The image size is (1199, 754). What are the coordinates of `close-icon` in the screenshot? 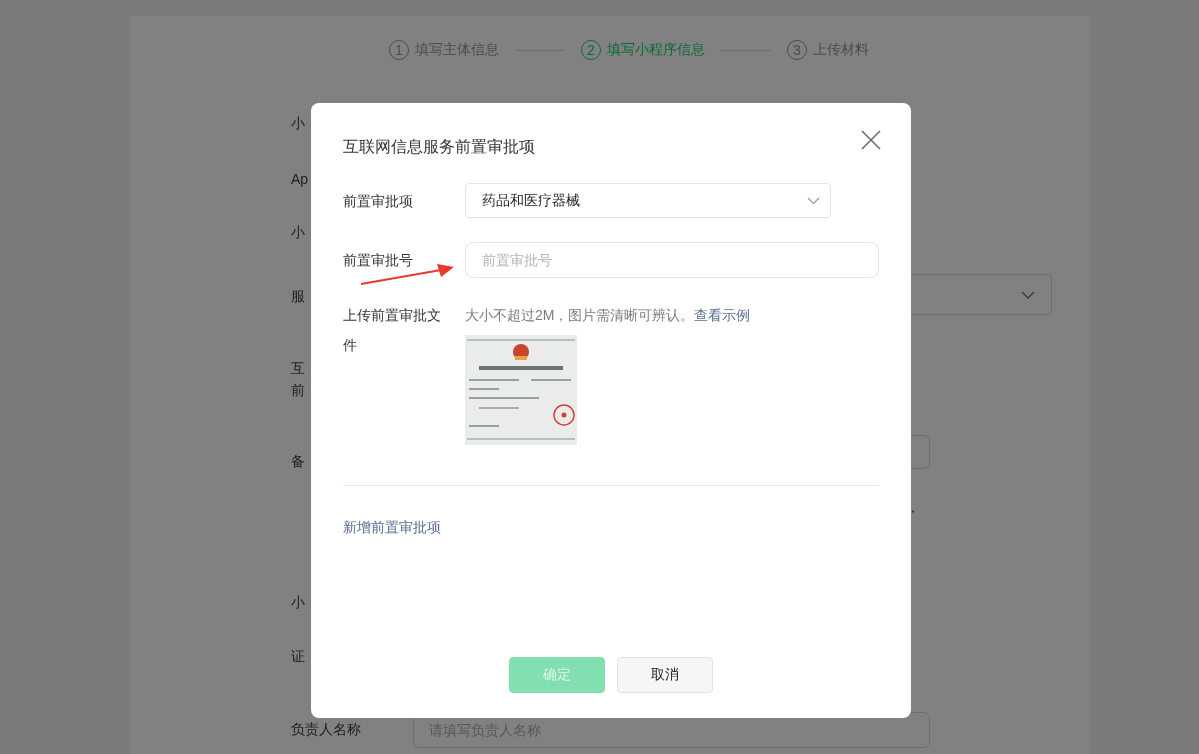 It's located at (871, 140).